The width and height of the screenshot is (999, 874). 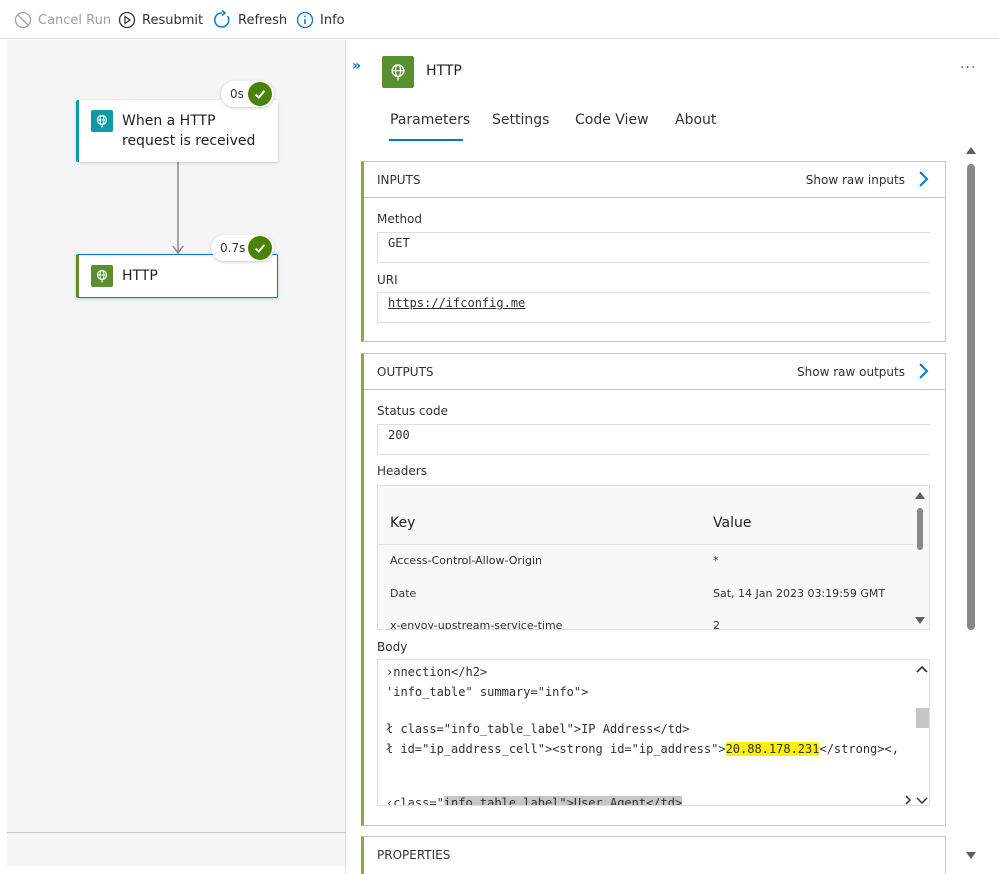 I want to click on code-segment: </strong><,, so click(x=859, y=749).